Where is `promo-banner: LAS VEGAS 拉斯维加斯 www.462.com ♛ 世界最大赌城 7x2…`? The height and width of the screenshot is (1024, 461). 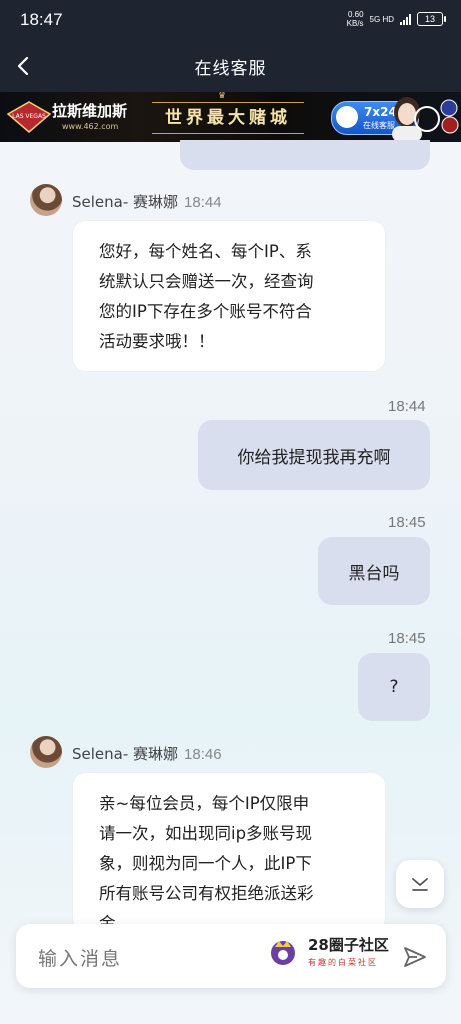
promo-banner: LAS VEGAS 拉斯维加斯 www.462.com ♛ 世界最大赌城 7x2… is located at coordinates (230, 117).